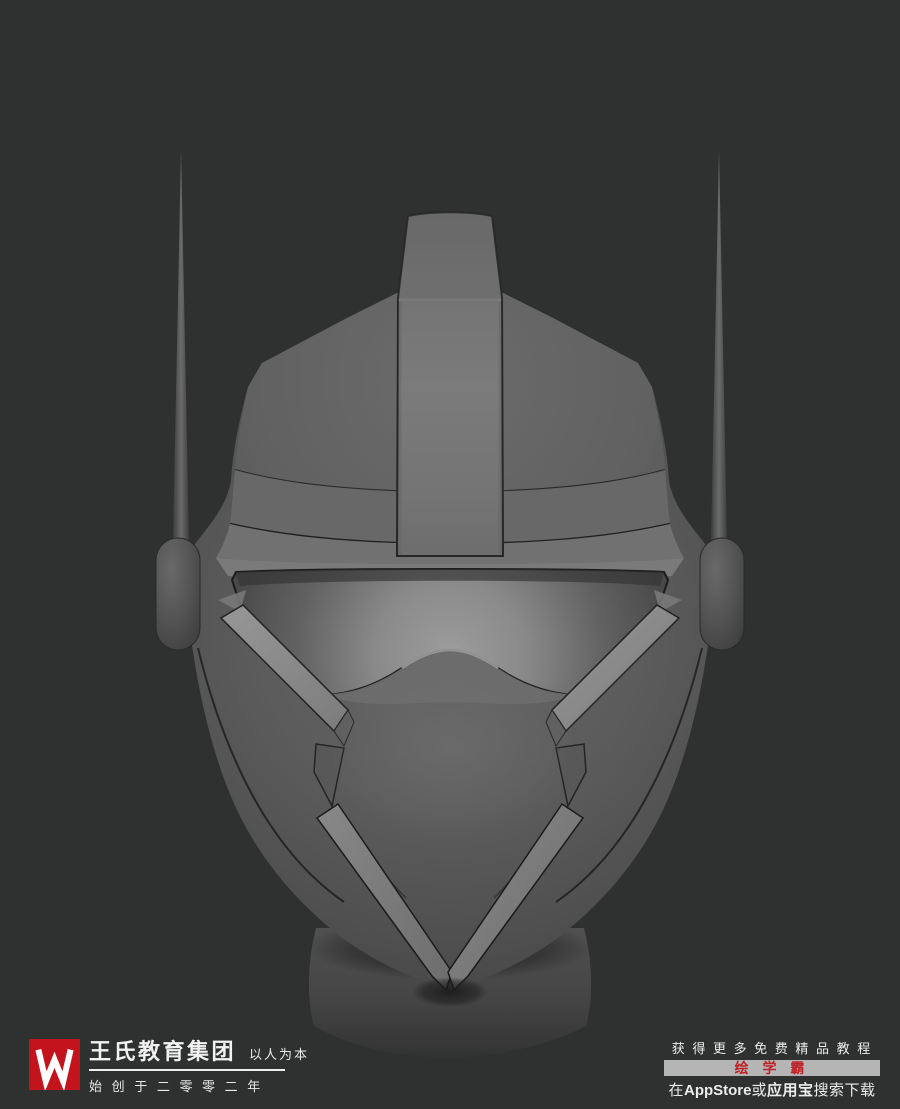 This screenshot has height=1109, width=900. I want to click on promo-mid: 或, so click(759, 1090).